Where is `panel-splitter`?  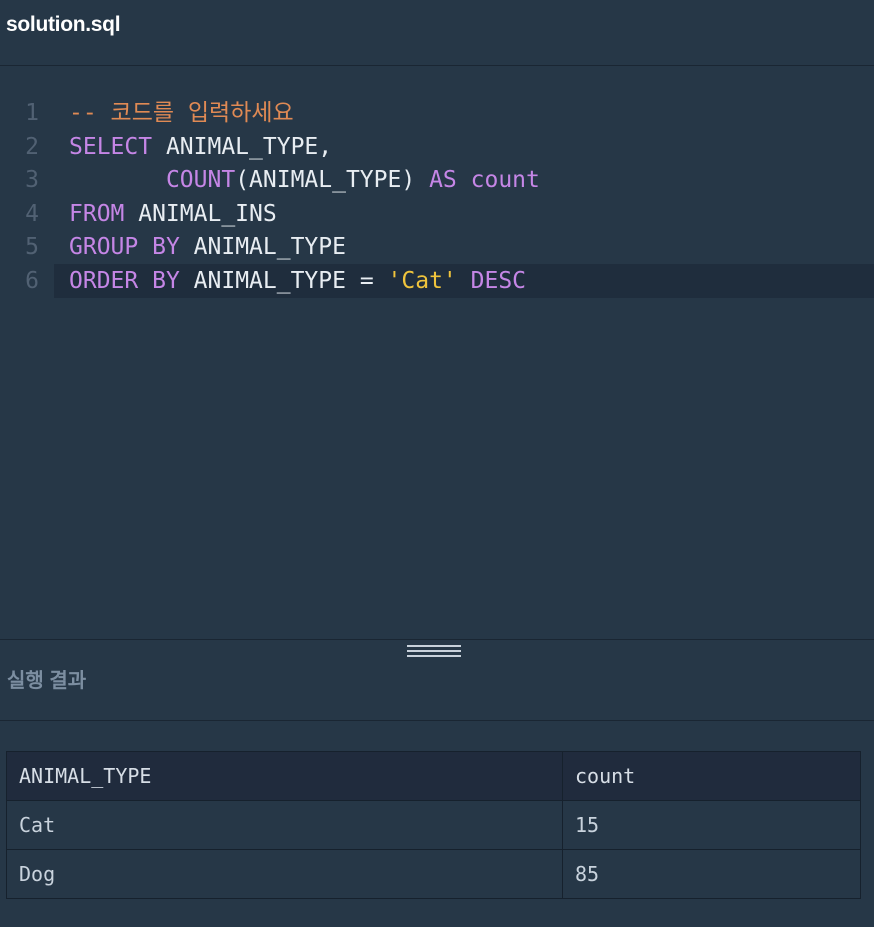
panel-splitter is located at coordinates (437, 639).